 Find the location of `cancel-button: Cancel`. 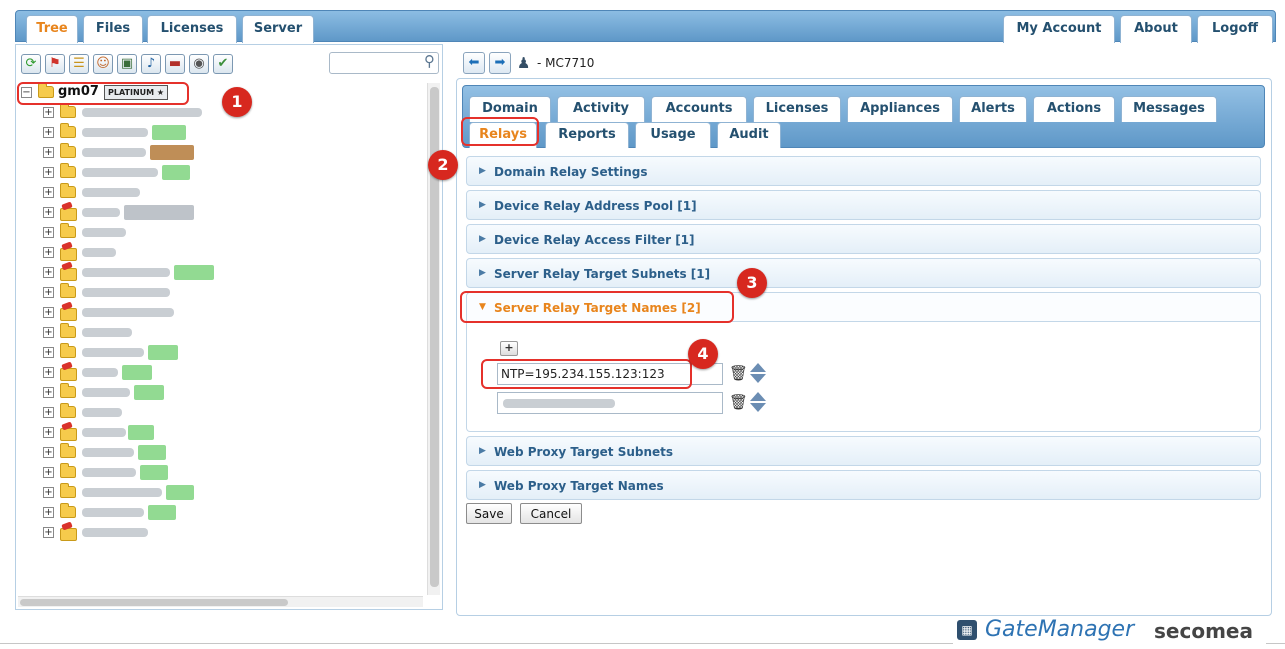

cancel-button: Cancel is located at coordinates (551, 513).